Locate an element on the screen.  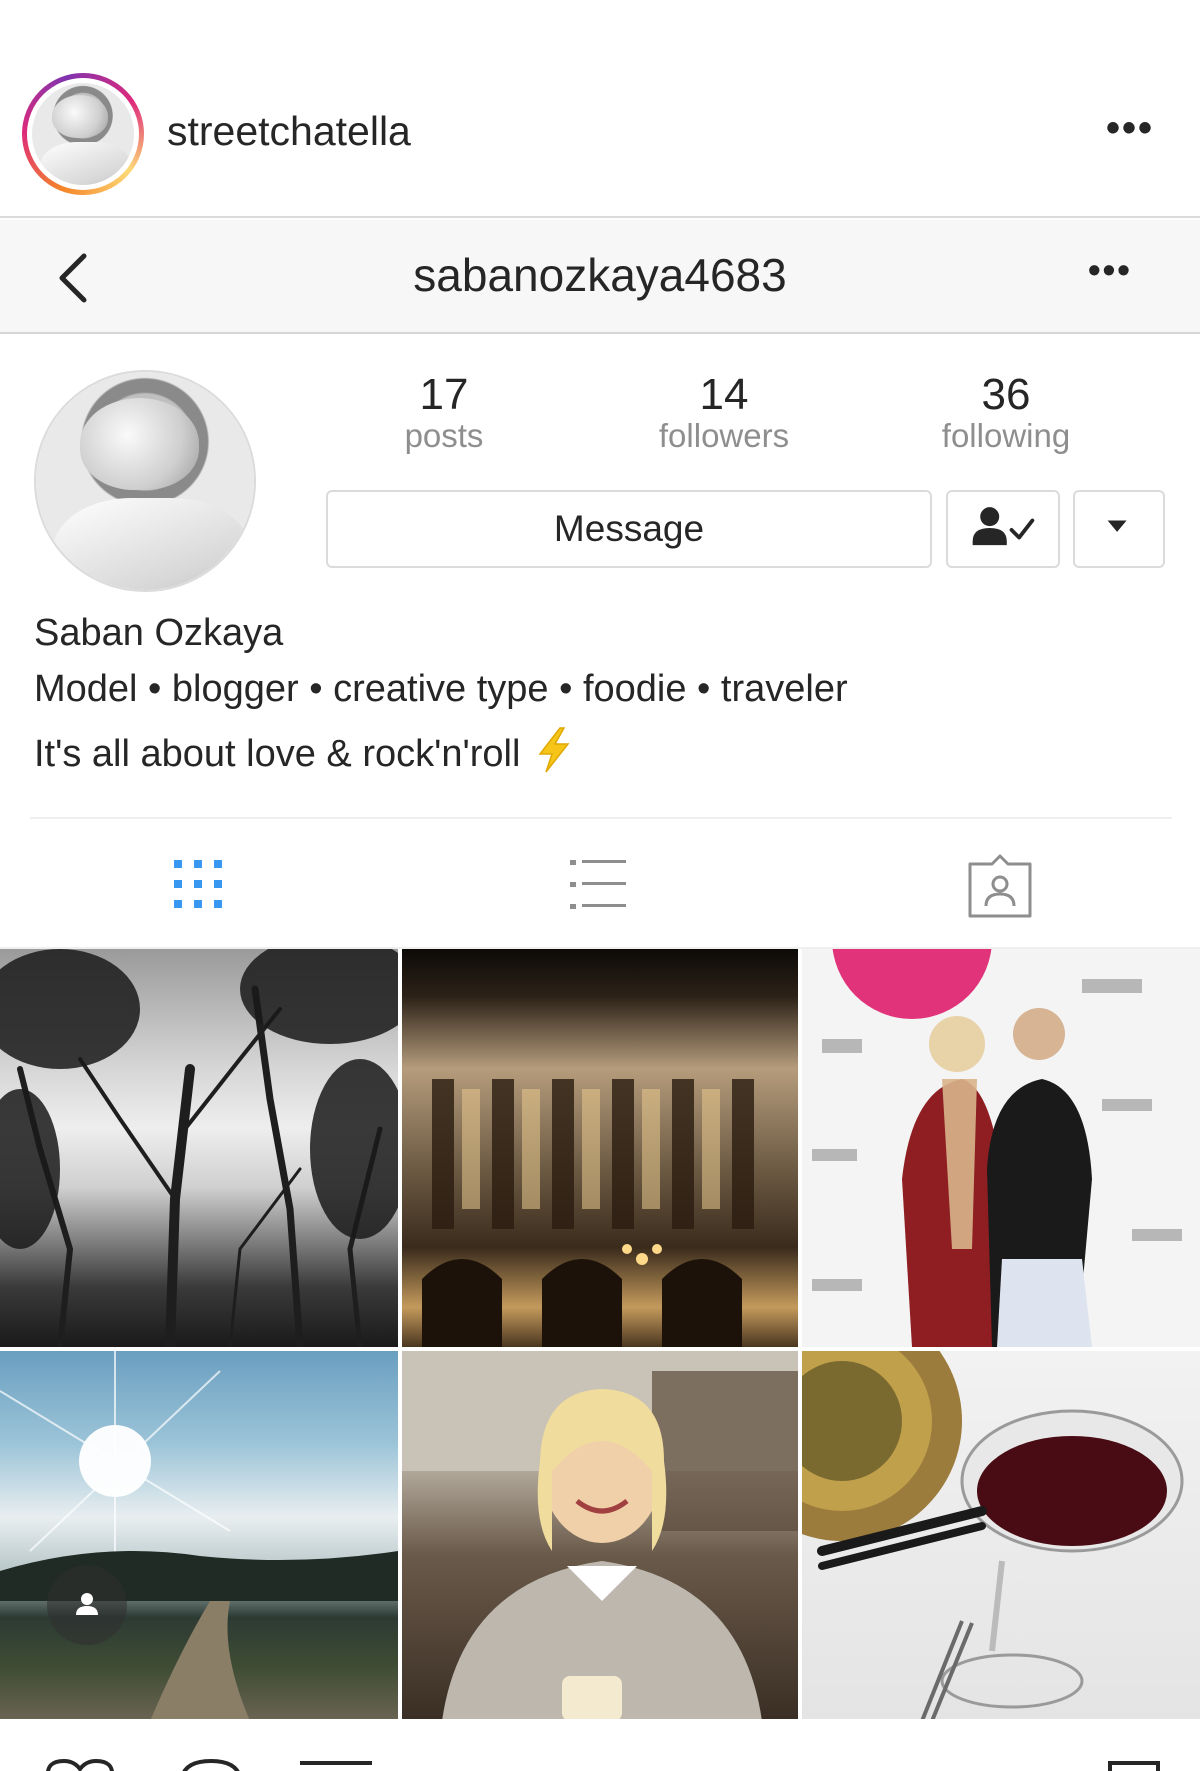
profile-avatar is located at coordinates (145, 481).